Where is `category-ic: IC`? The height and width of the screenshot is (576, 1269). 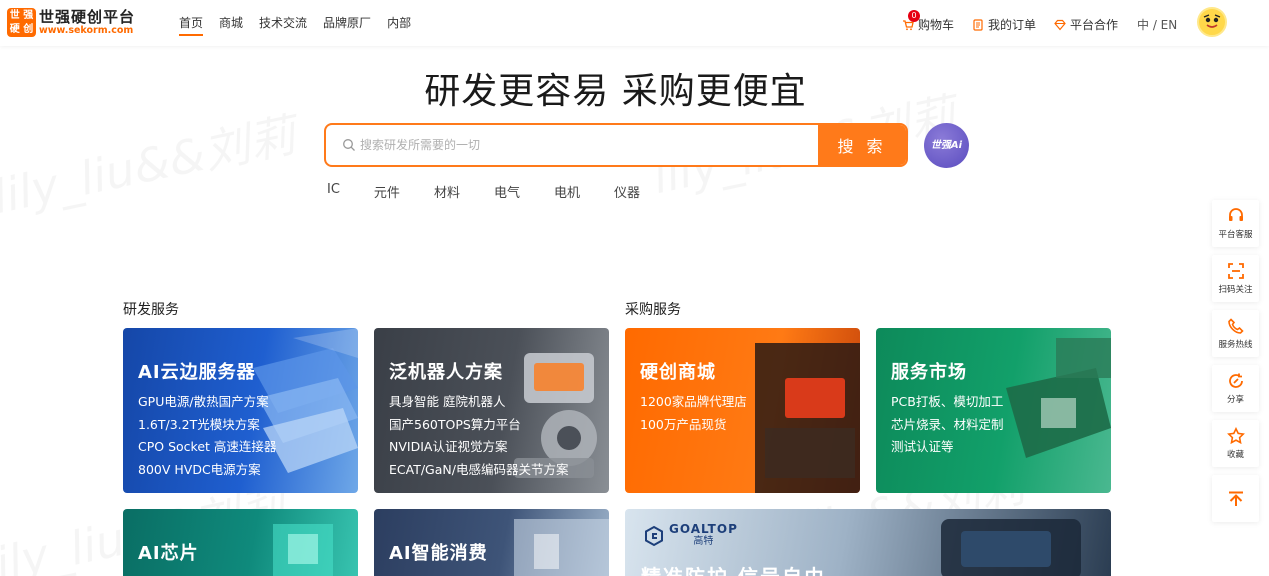 category-ic: IC is located at coordinates (333, 191).